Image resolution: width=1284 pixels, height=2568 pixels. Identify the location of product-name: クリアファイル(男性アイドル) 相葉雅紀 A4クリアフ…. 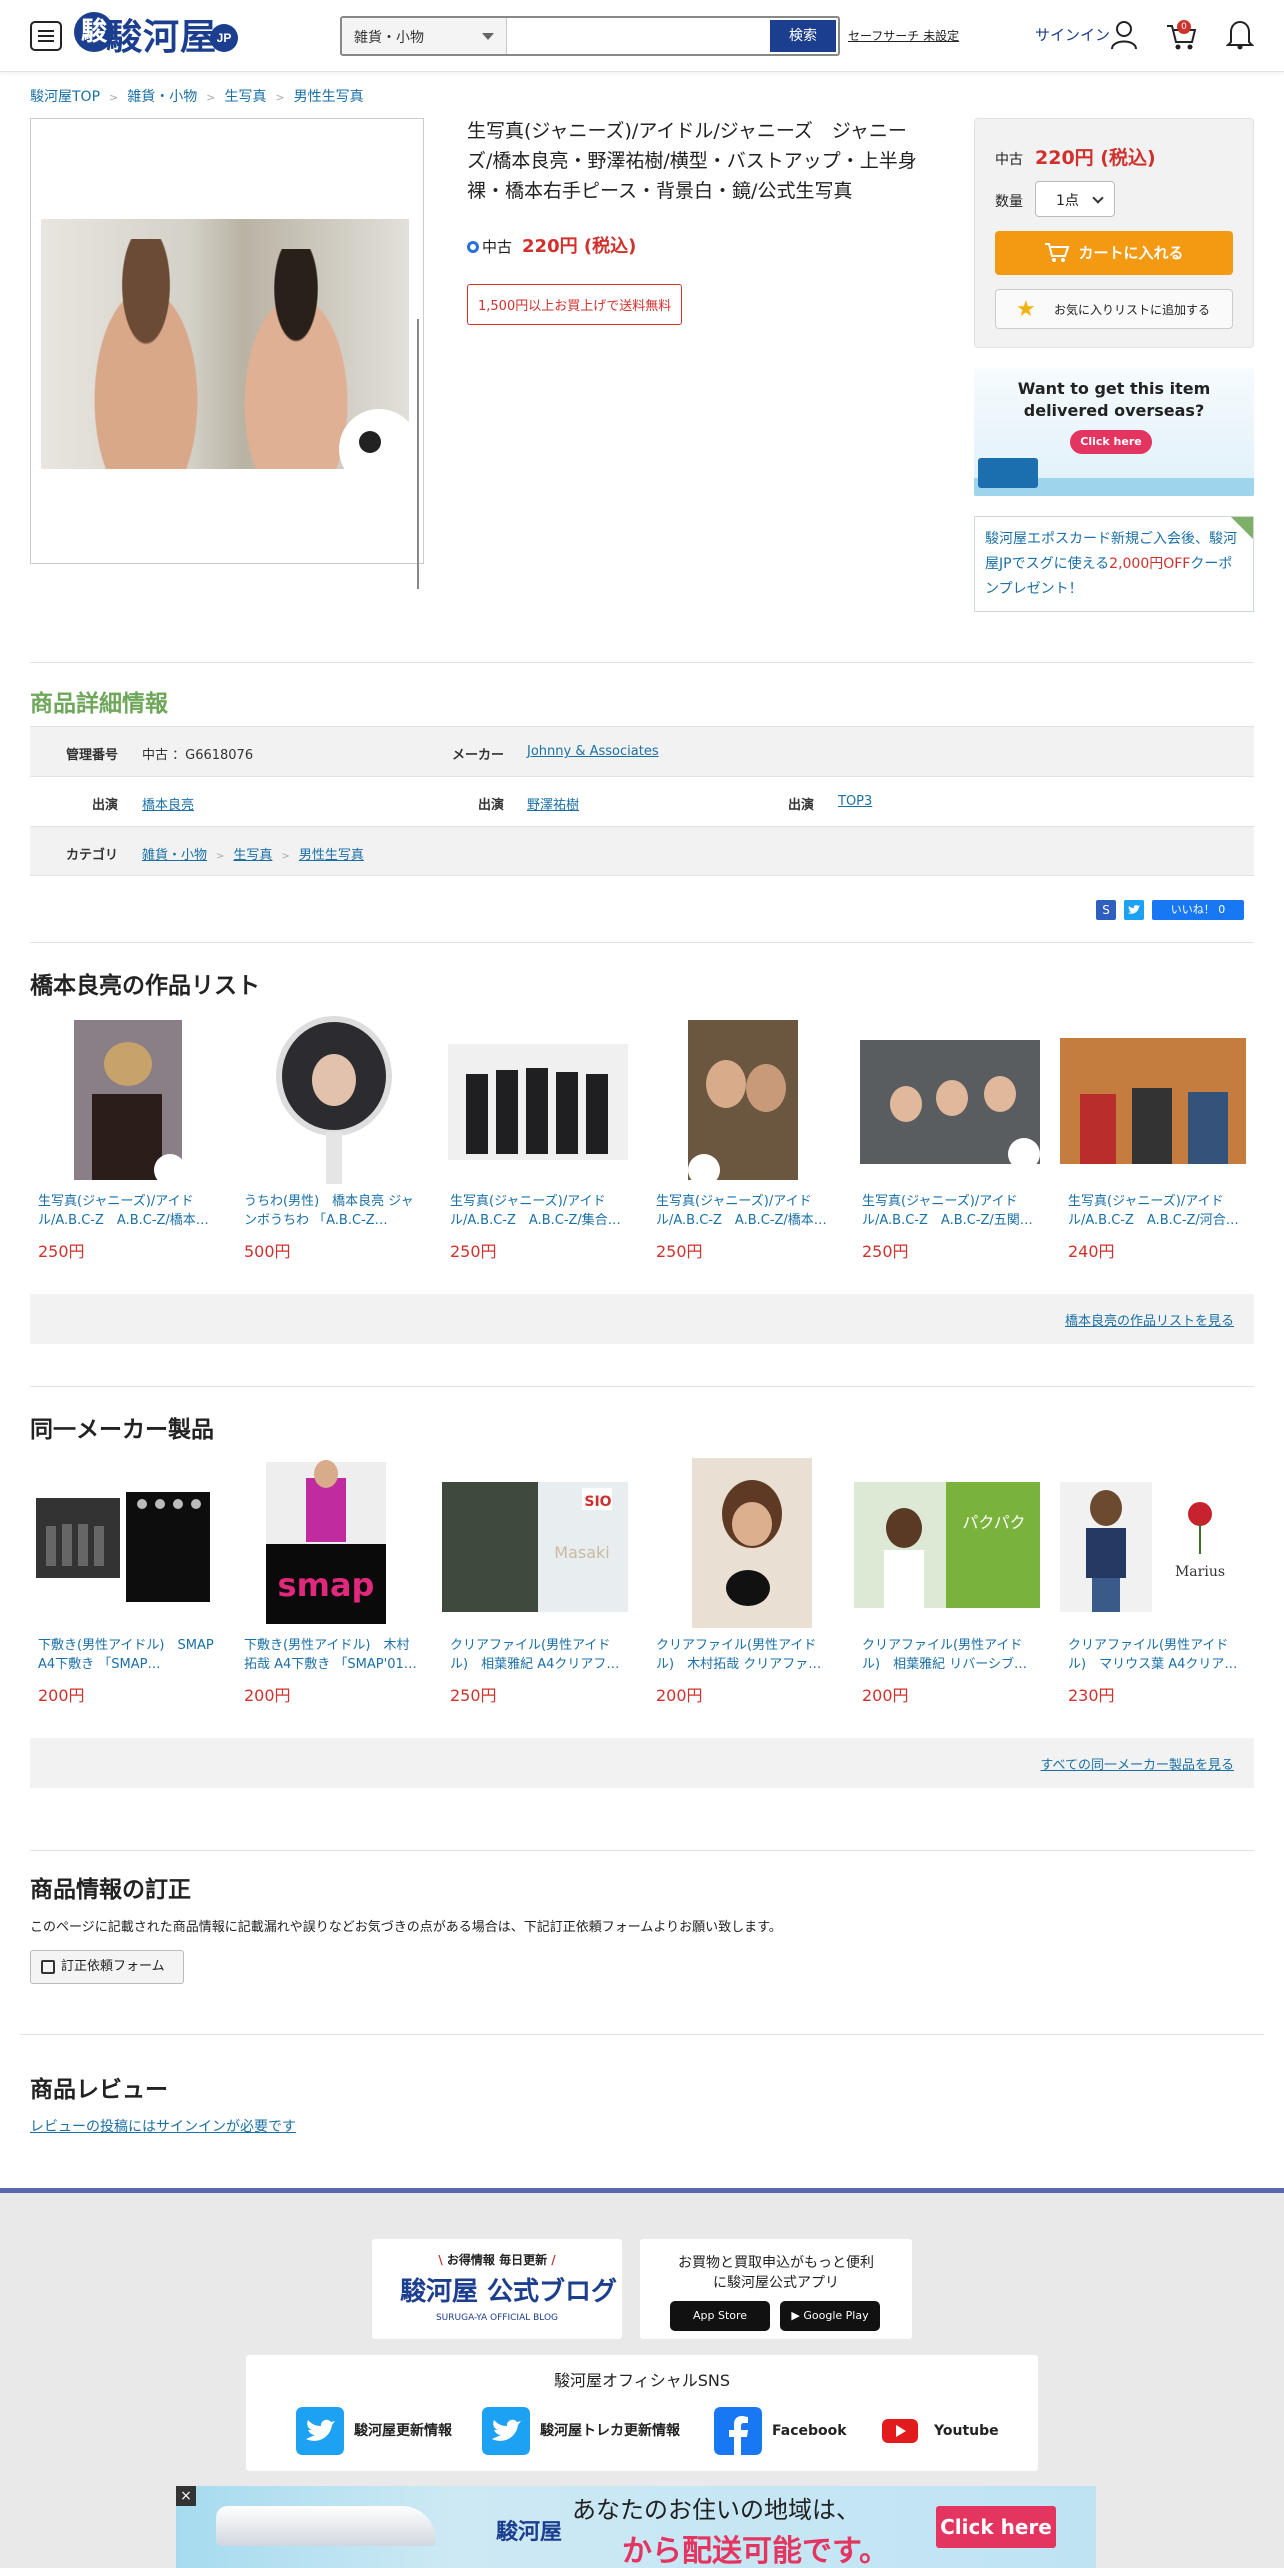
(539, 1655).